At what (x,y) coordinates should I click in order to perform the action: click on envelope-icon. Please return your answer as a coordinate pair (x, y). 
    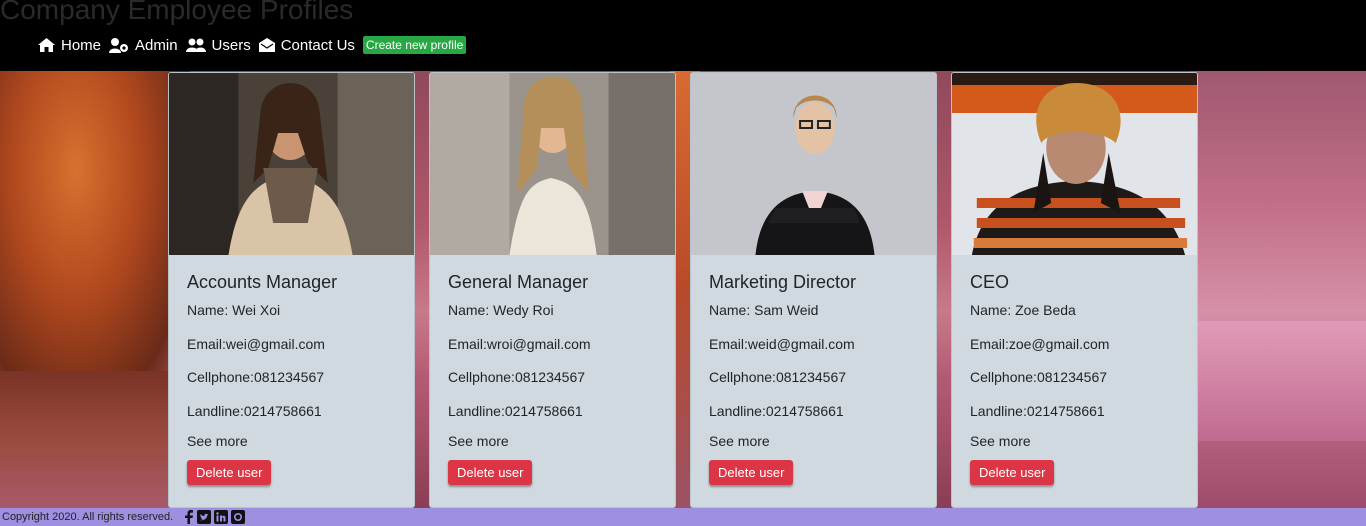
    Looking at the image, I should click on (266, 45).